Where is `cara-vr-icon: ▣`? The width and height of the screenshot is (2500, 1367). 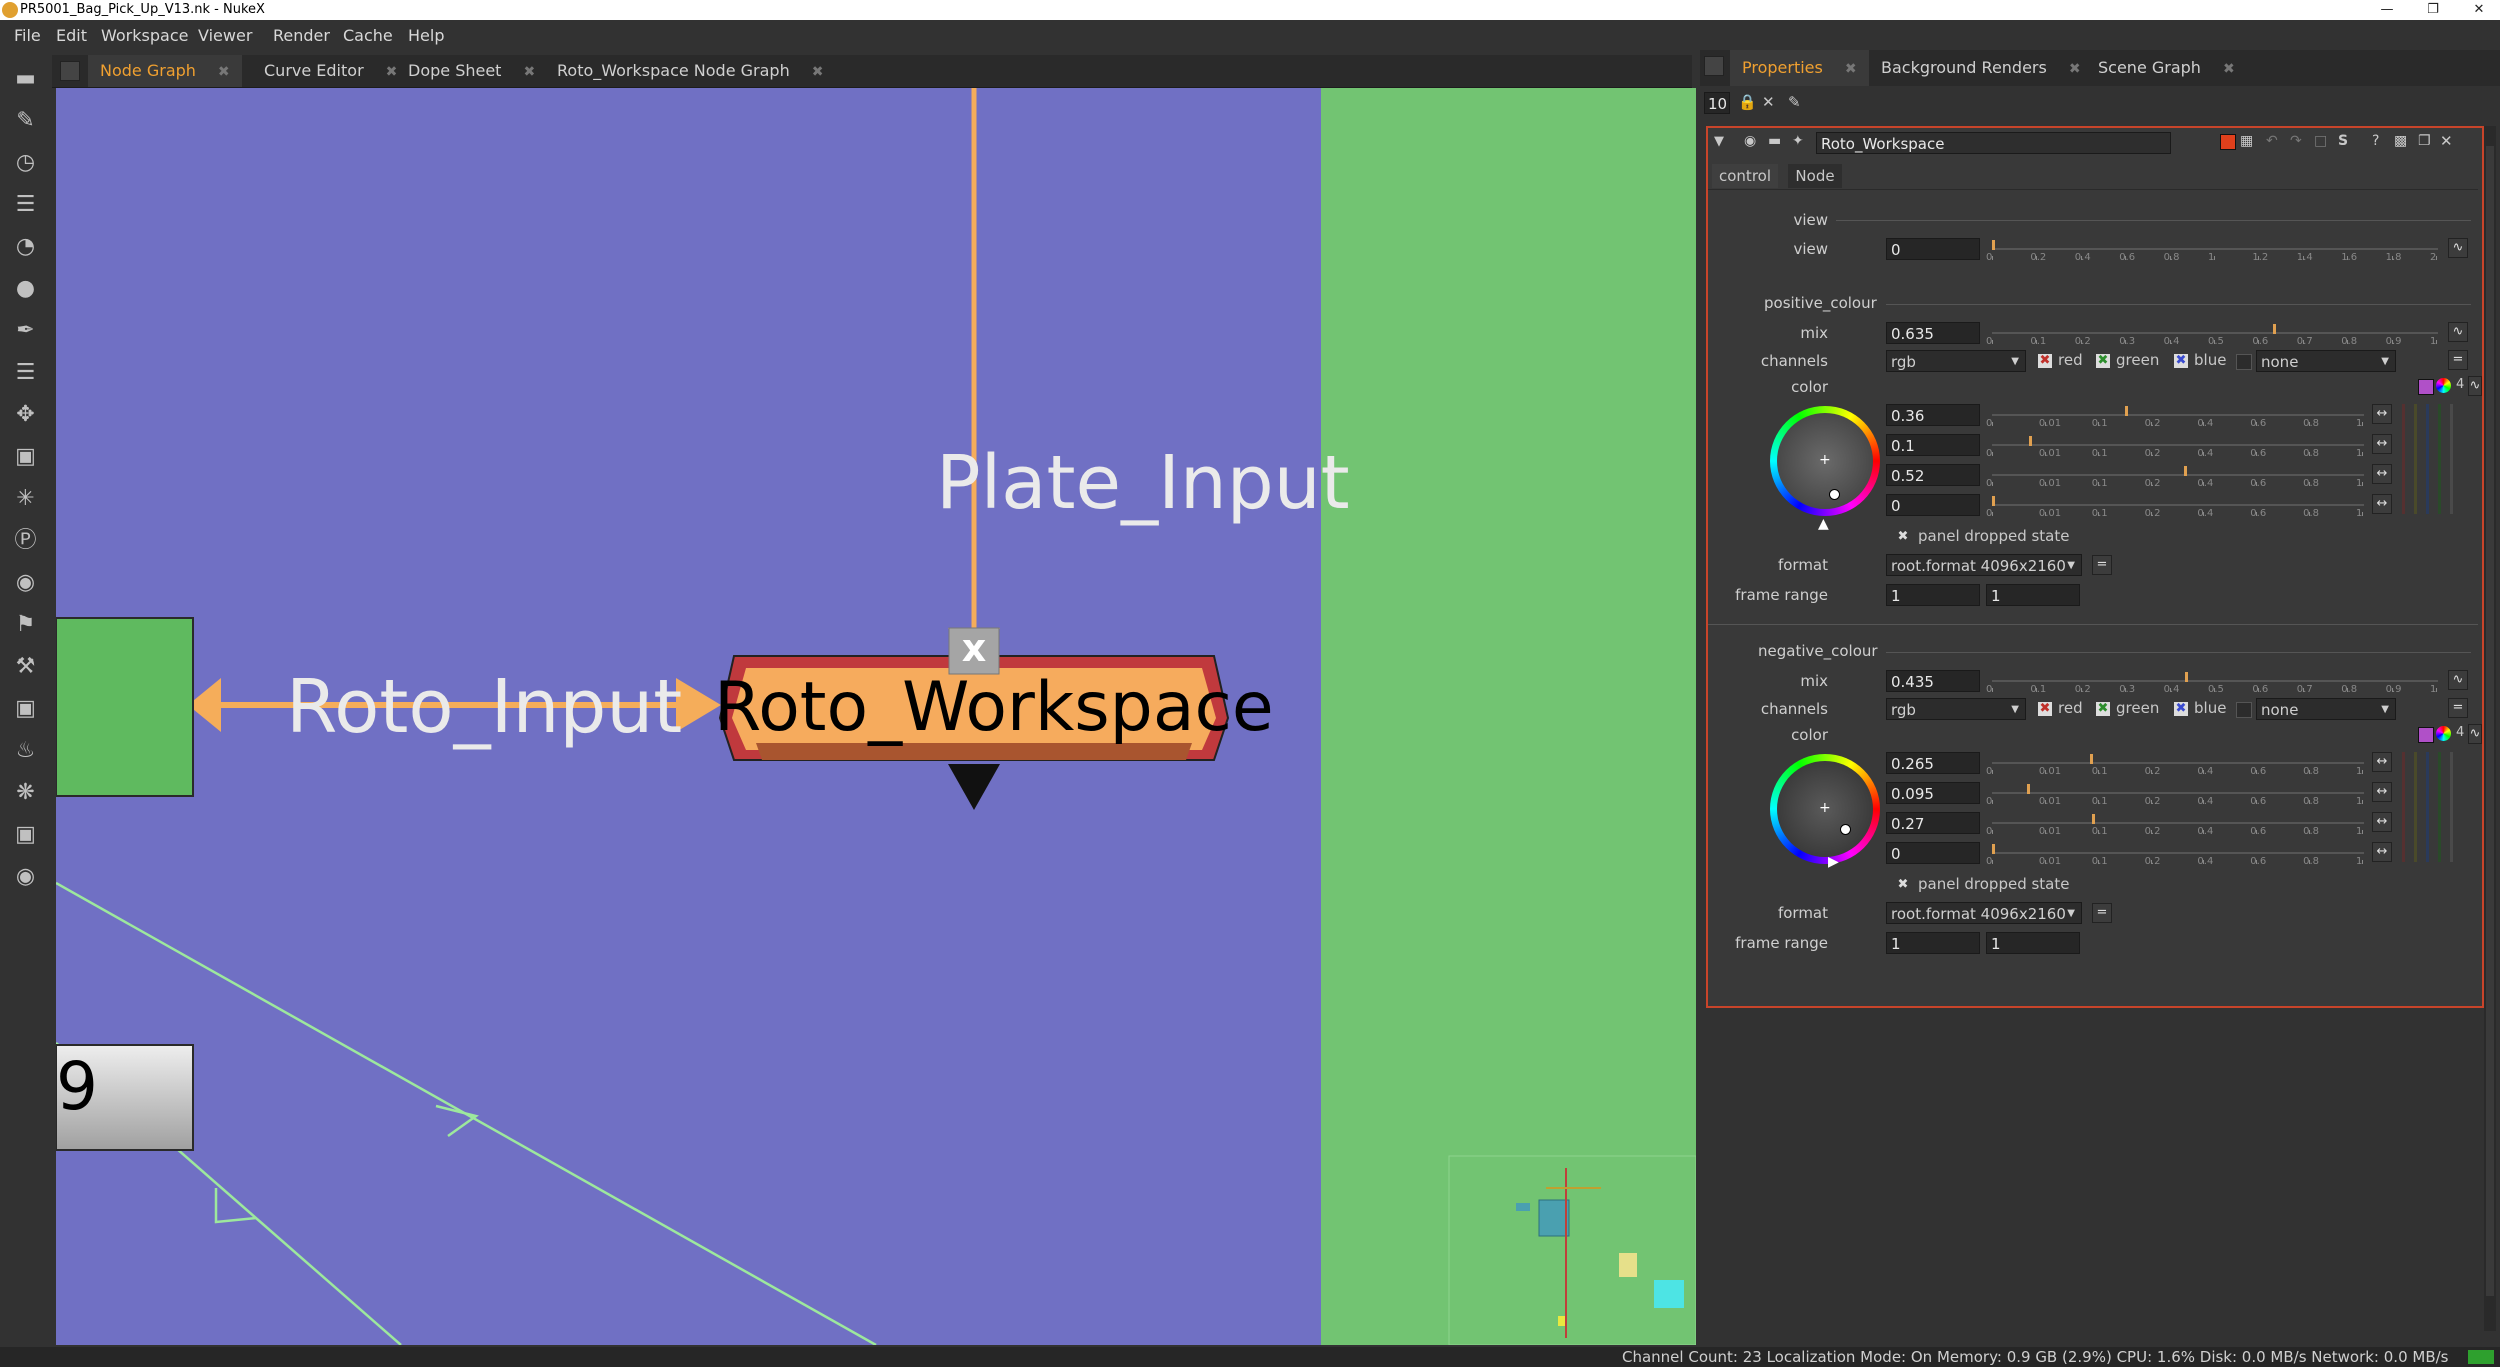
cara-vr-icon: ▣ is located at coordinates (25, 834).